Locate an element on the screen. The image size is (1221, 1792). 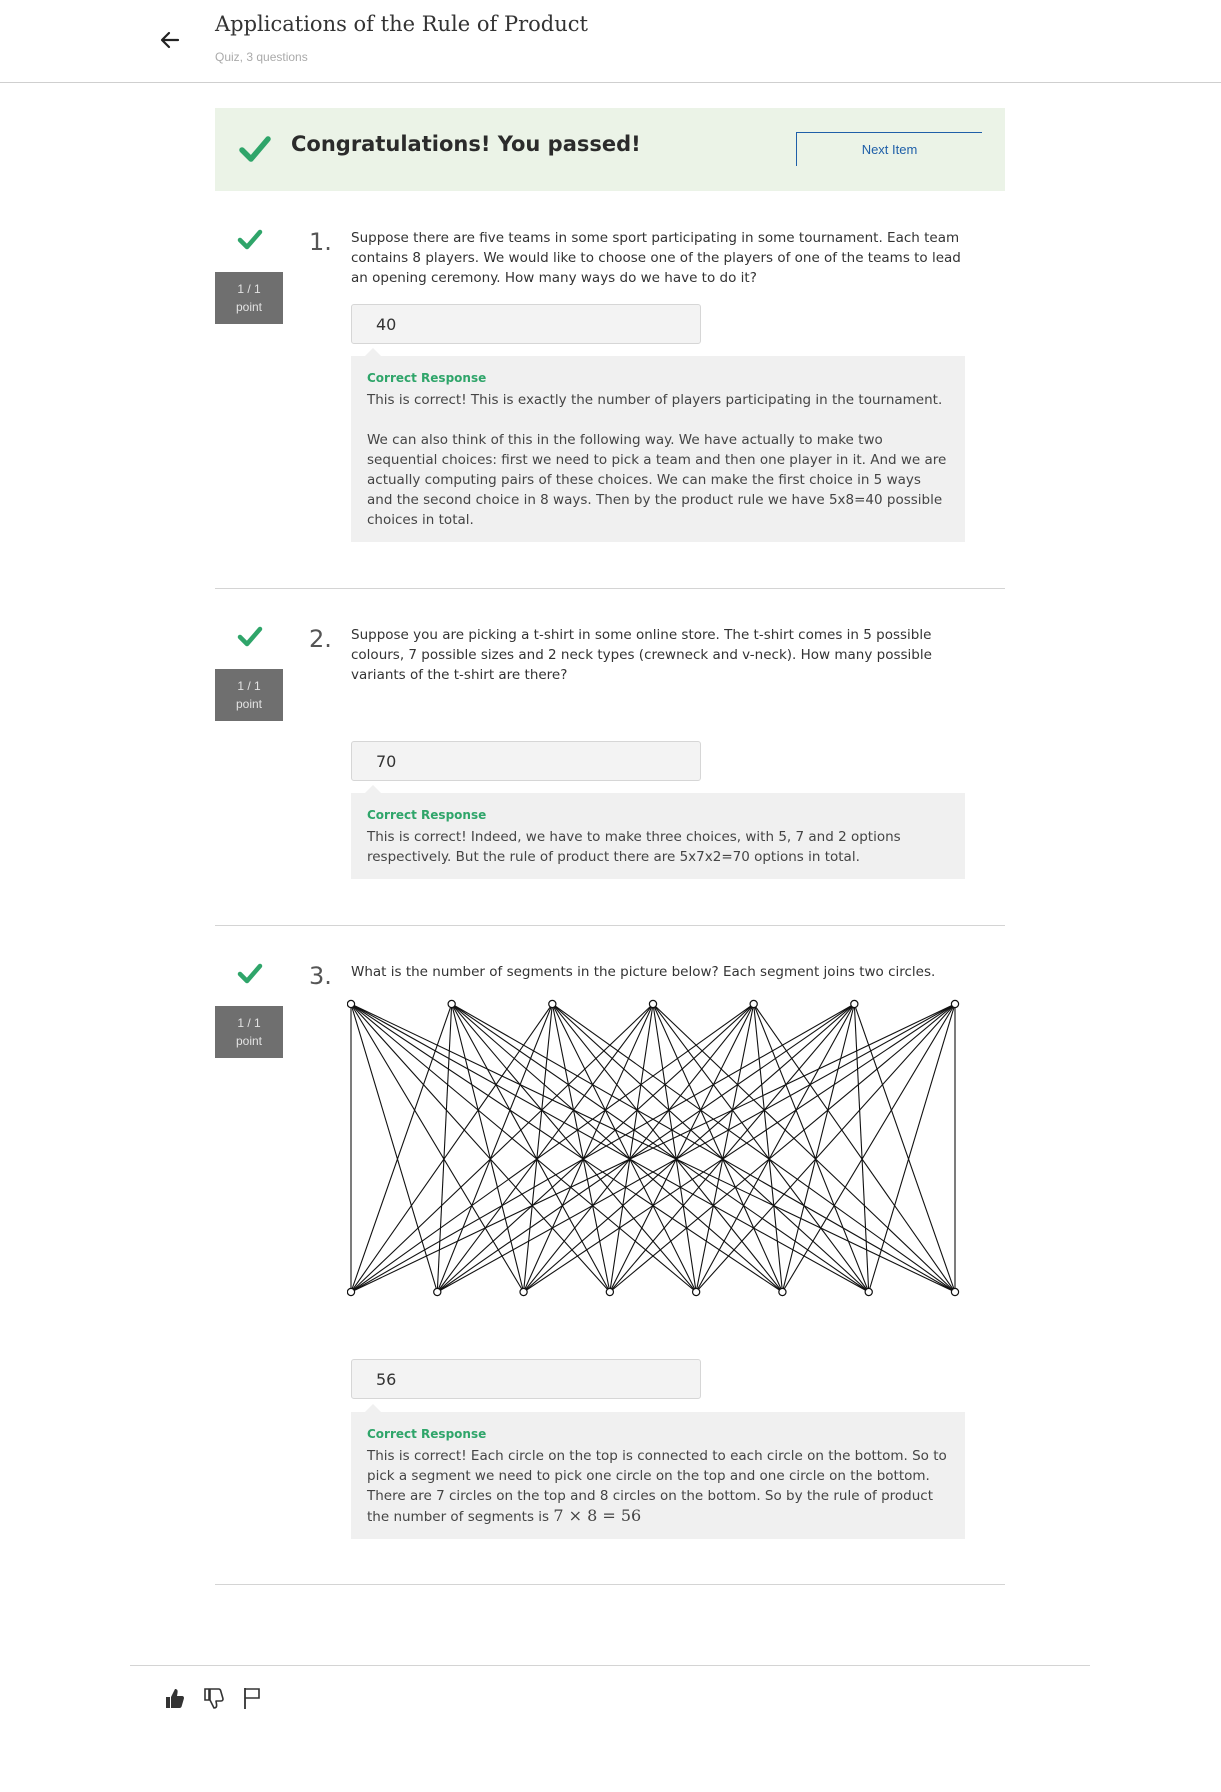
answer-input: 56 is located at coordinates (526, 1379).